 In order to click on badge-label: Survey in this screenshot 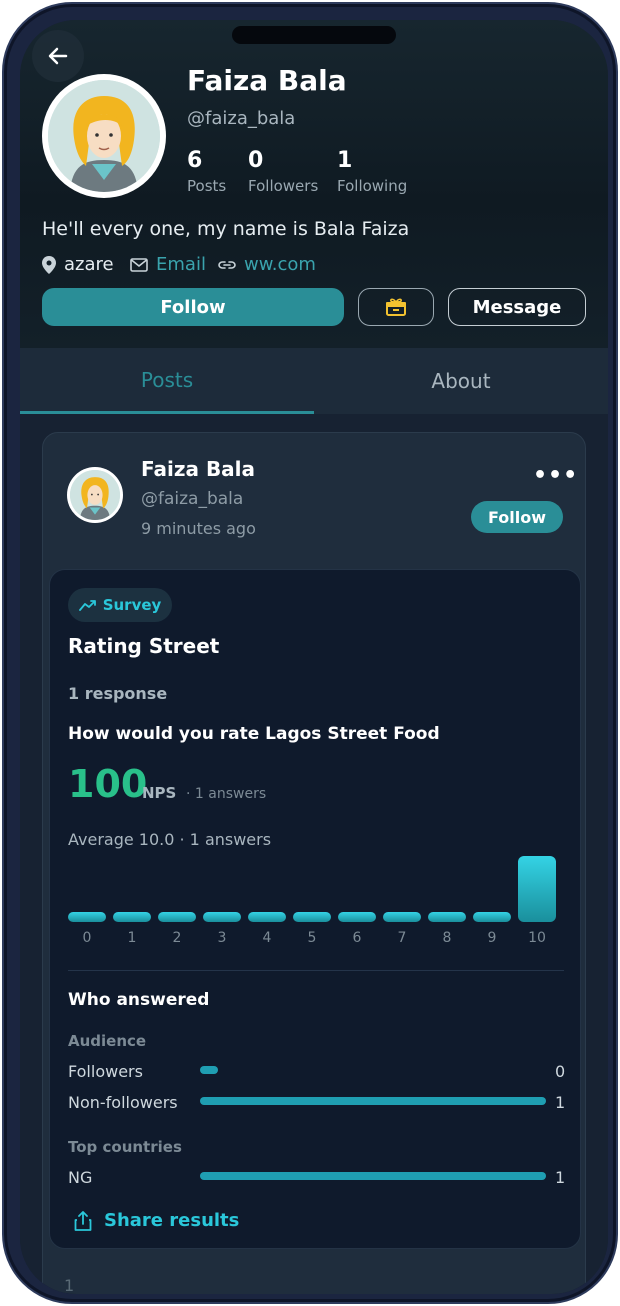, I will do `click(132, 605)`.